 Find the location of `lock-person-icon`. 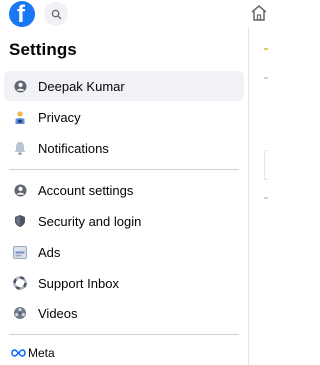

lock-person-icon is located at coordinates (20, 117).